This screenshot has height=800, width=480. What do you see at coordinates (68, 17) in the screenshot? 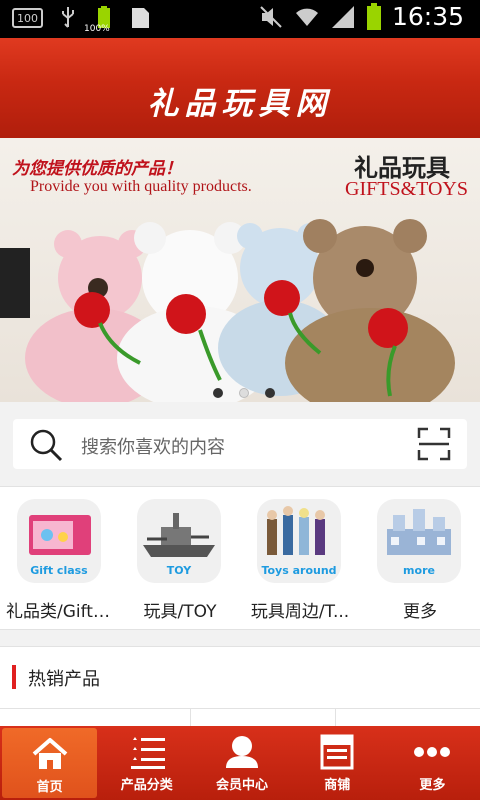
I see `usb-icon` at bounding box center [68, 17].